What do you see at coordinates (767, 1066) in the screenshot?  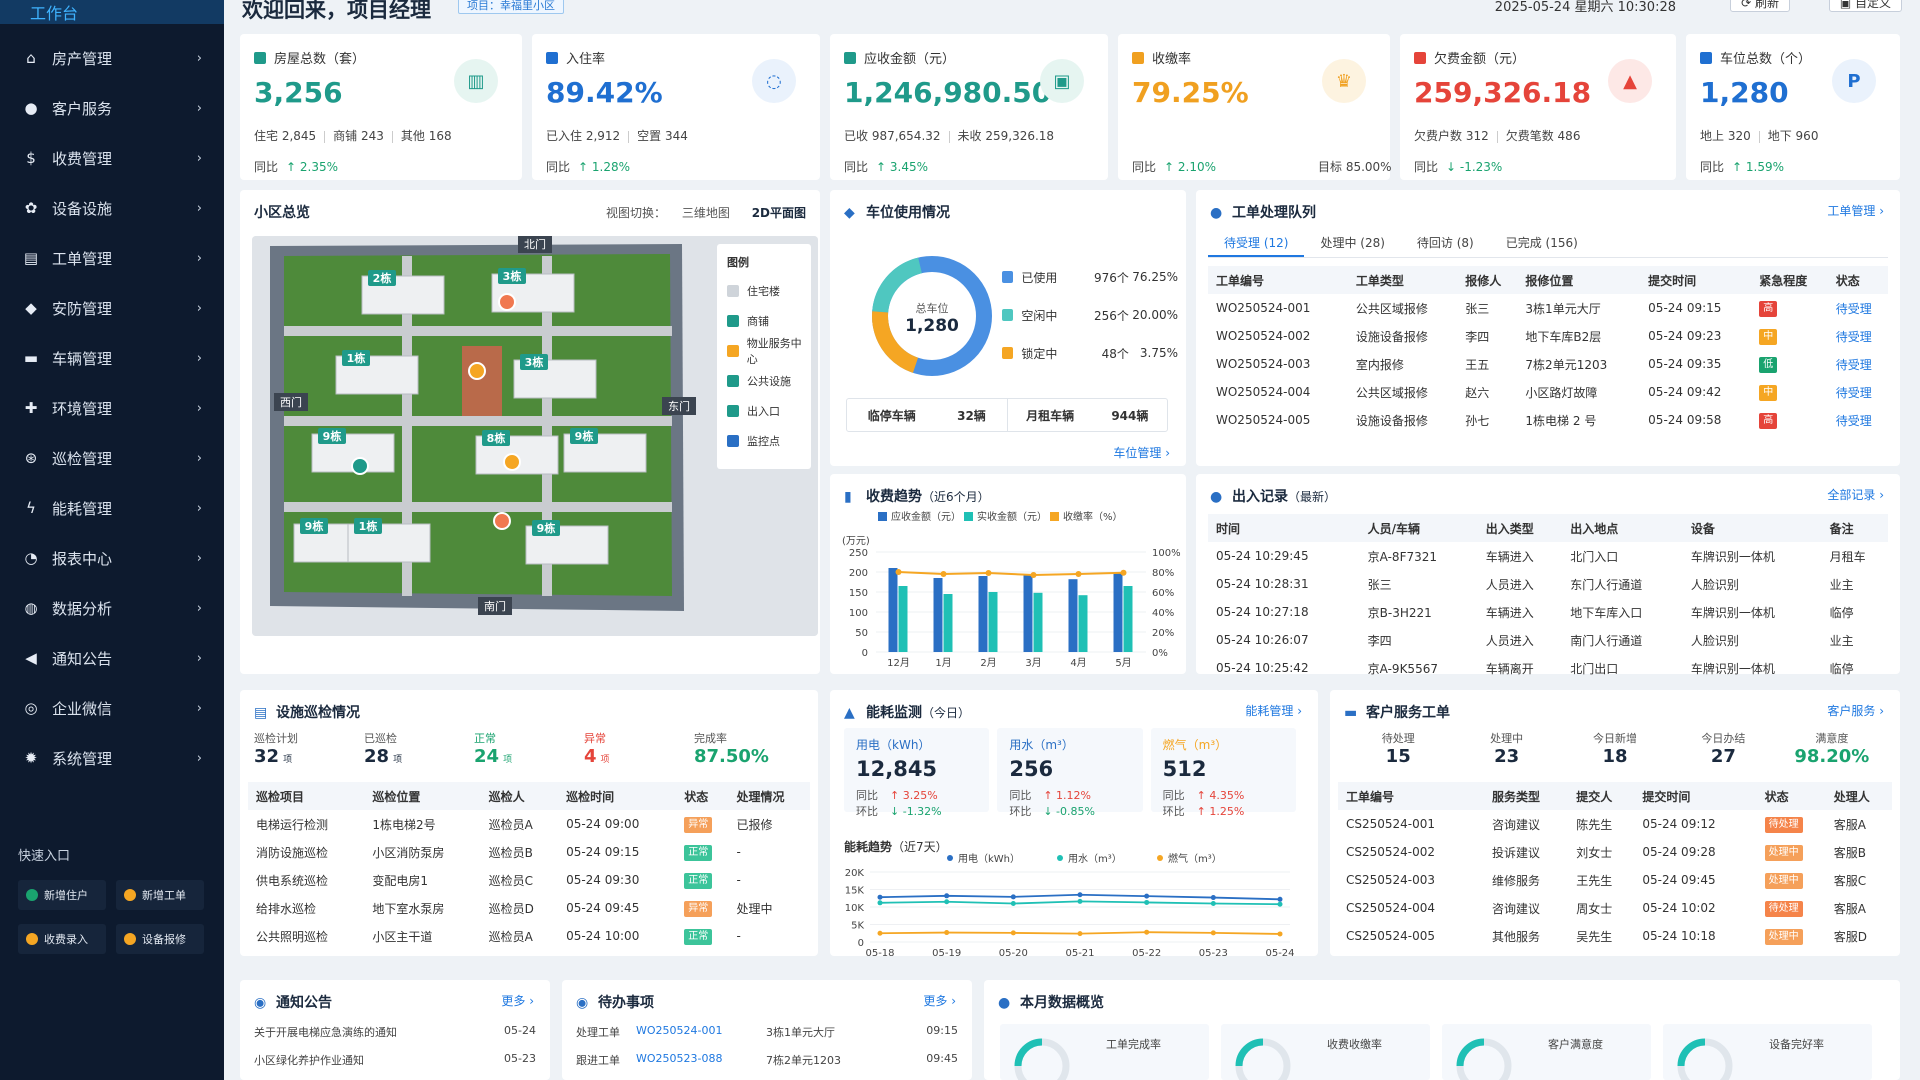 I see `todo-item: 跟进工单 WO250523-088 7栋2单元1203 09:45` at bounding box center [767, 1066].